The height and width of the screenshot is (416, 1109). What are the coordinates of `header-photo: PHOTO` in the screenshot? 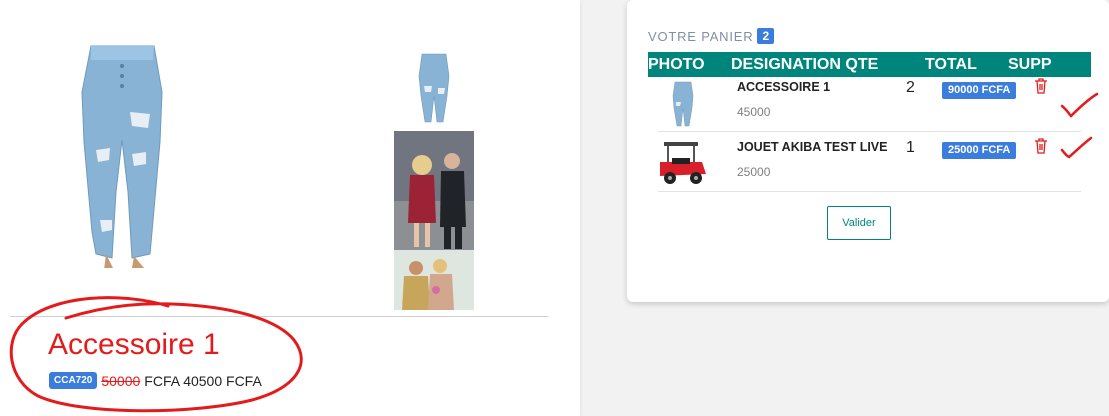 It's located at (676, 64).